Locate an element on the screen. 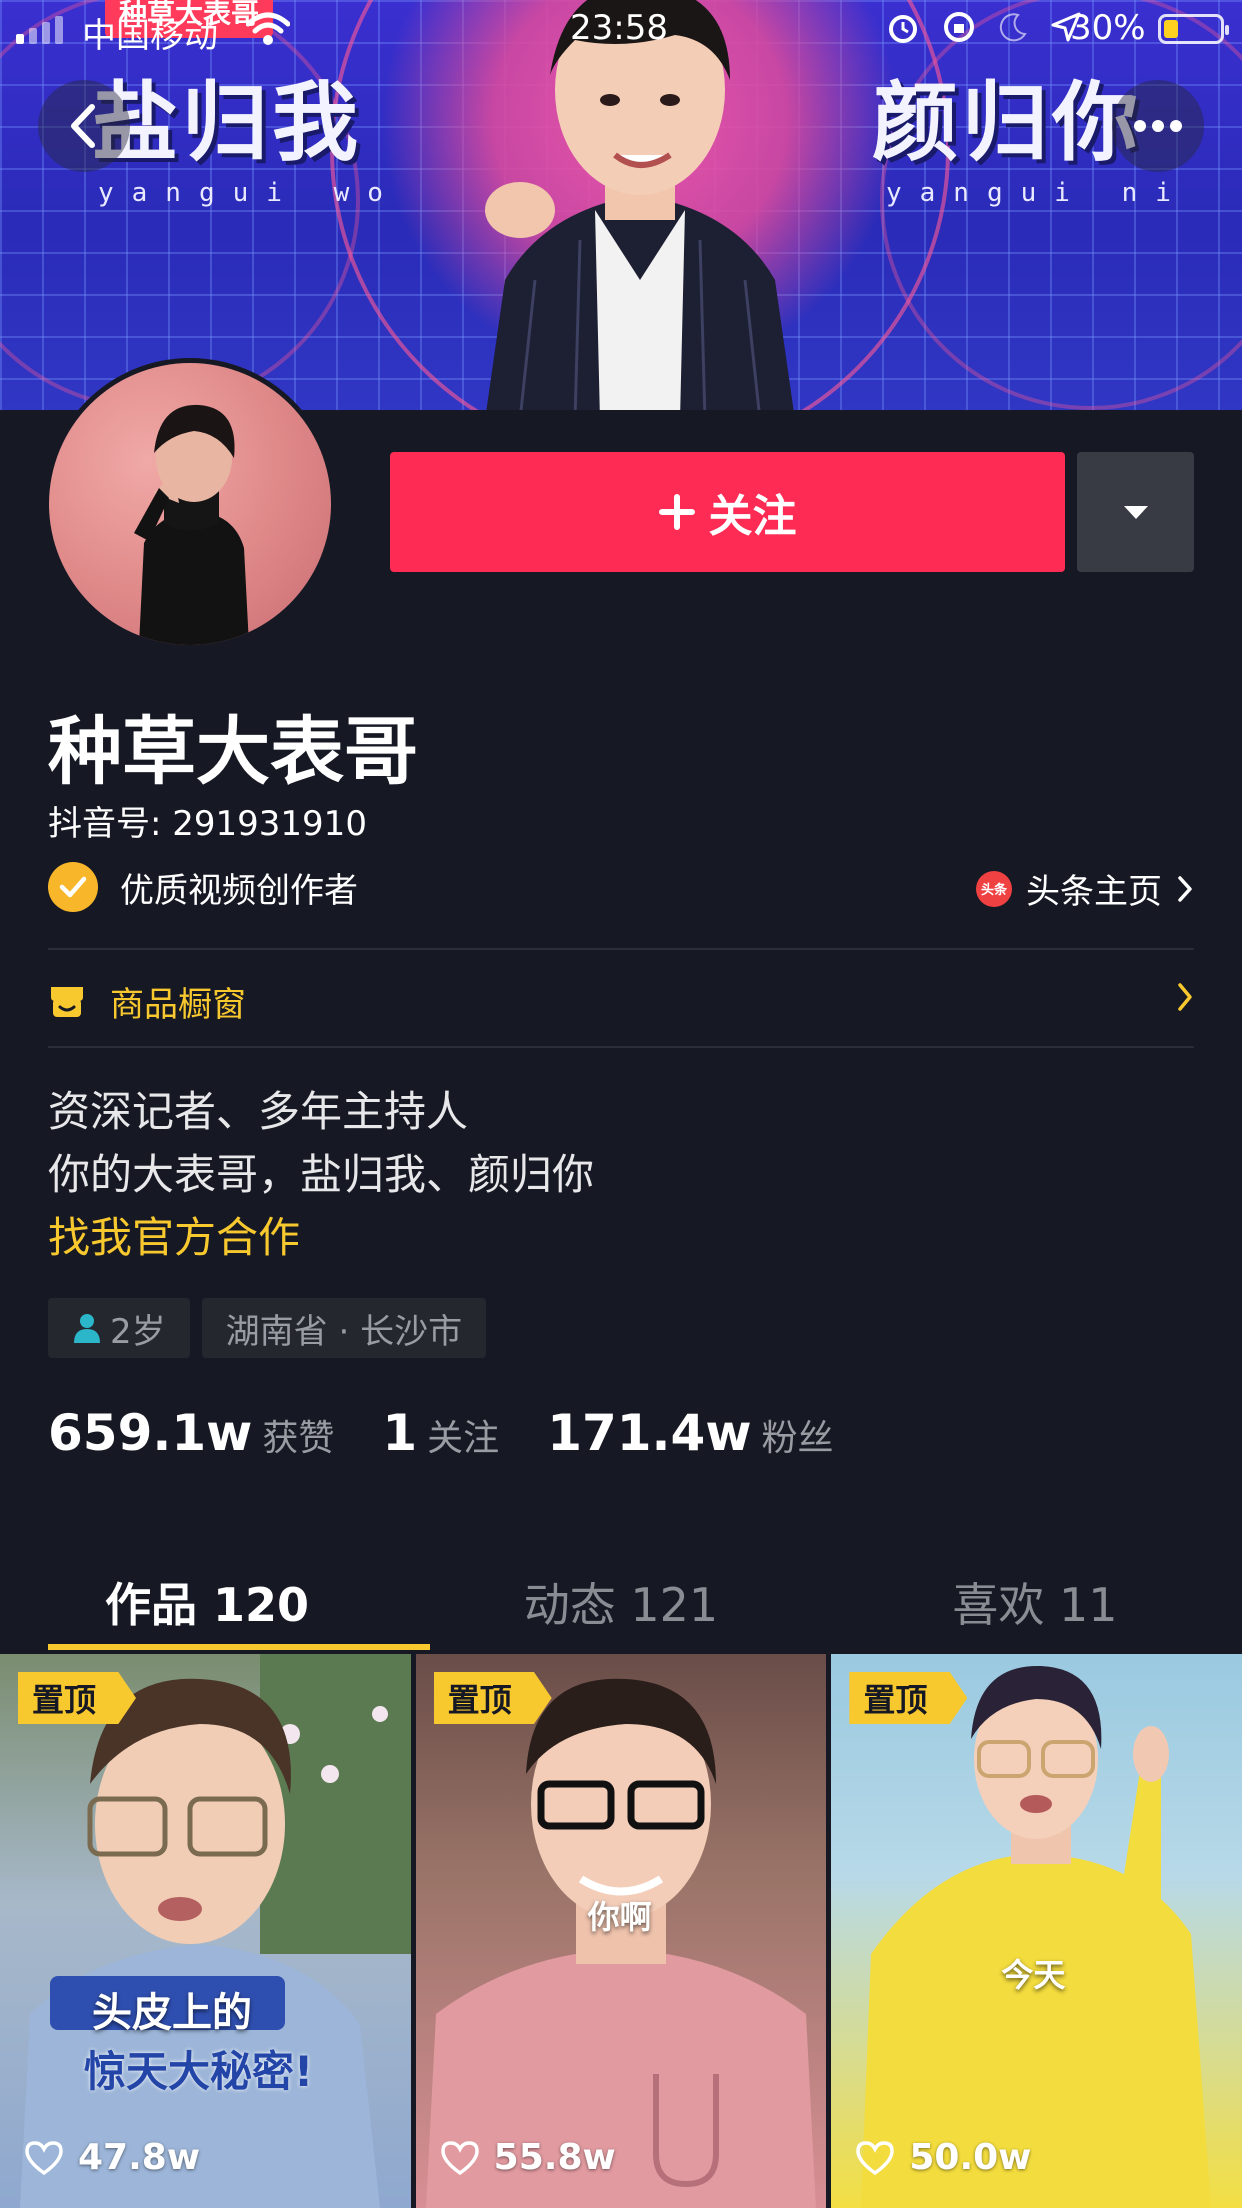  toutiao-label: 头条主页 is located at coordinates (1094, 892).